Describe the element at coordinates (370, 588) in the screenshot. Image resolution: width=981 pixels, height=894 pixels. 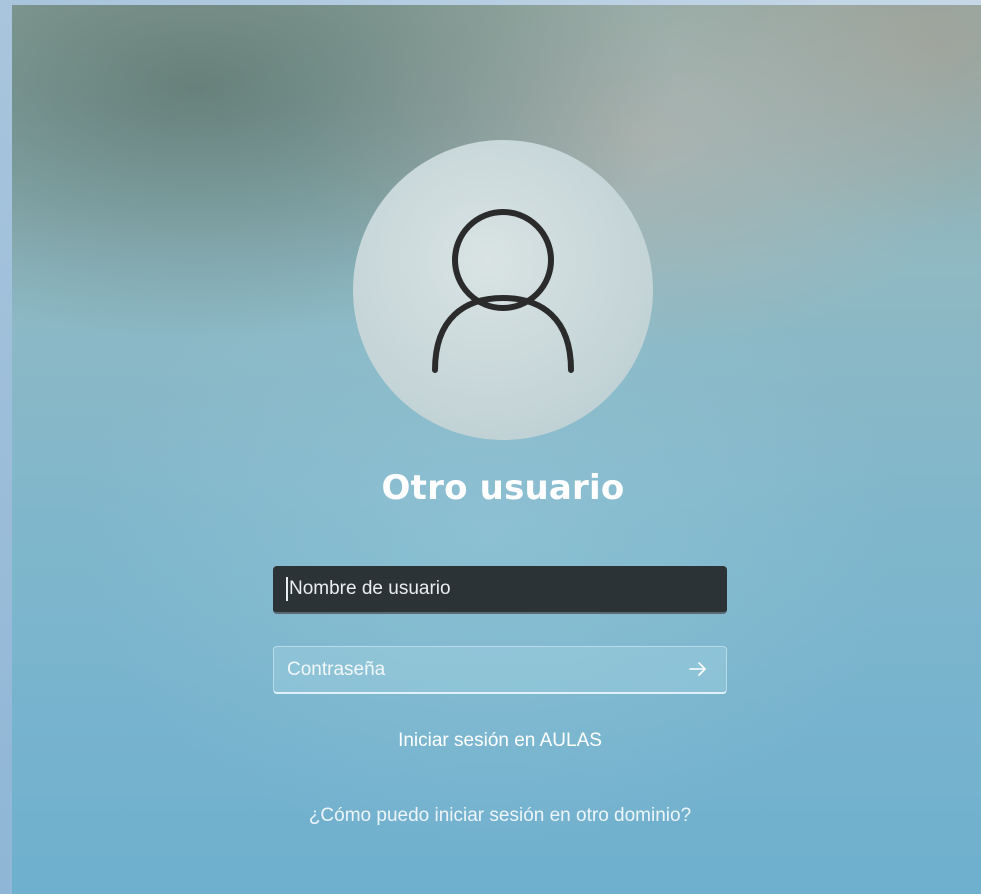
I see `username-placeholder: Nombre de usuario` at that location.